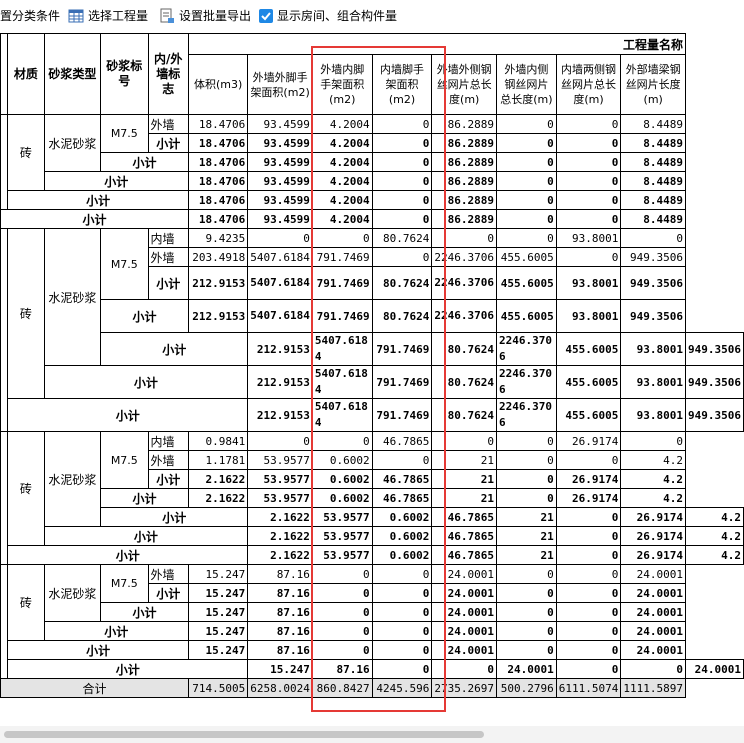 The image size is (744, 743). What do you see at coordinates (26, 74) in the screenshot?
I see `header-material: 材质` at bounding box center [26, 74].